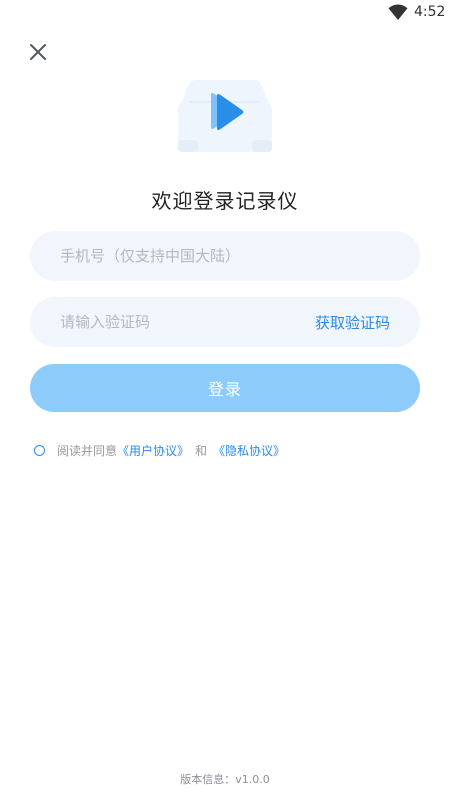 This screenshot has height=800, width=450. I want to click on phone-input, so click(225, 256).